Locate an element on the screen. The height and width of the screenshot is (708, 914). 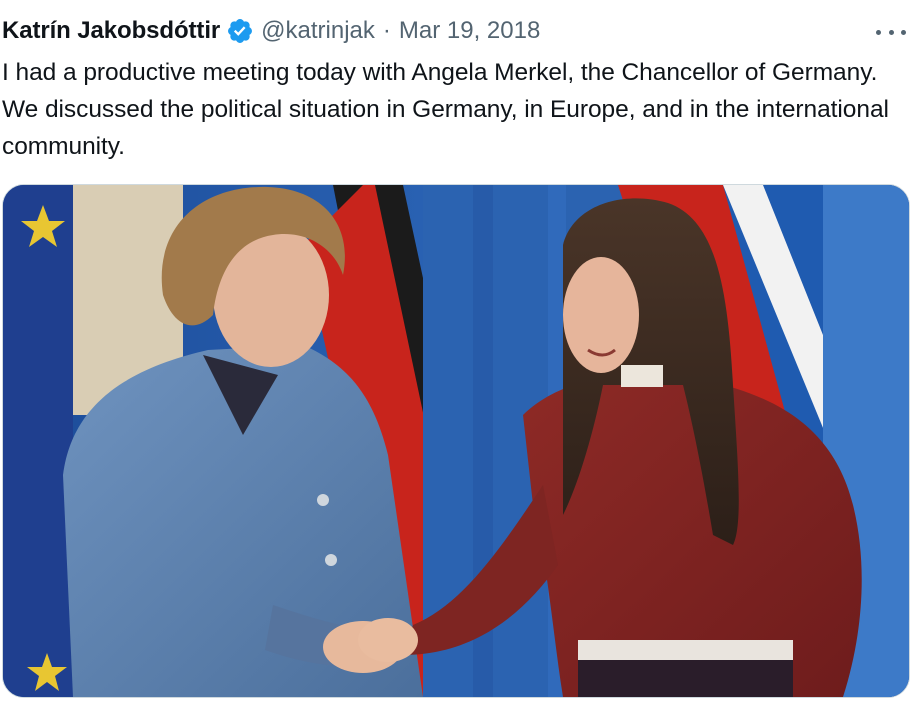
more-options-icon is located at coordinates (891, 32).